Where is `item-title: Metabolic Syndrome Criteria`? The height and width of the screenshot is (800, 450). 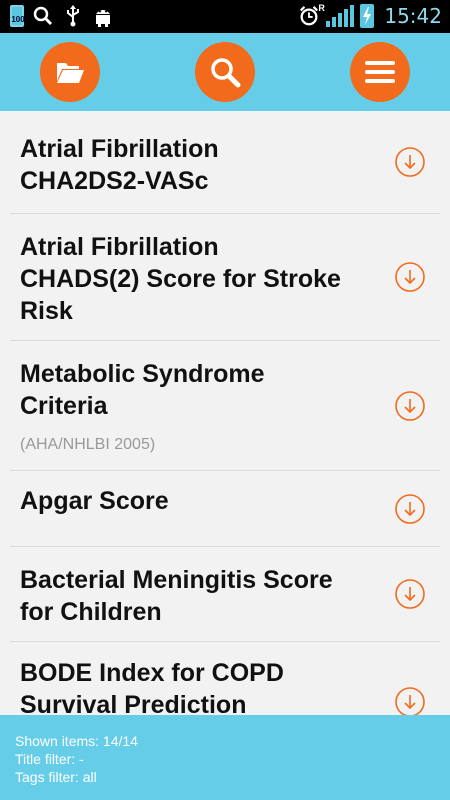 item-title: Metabolic Syndrome Criteria is located at coordinates (142, 390).